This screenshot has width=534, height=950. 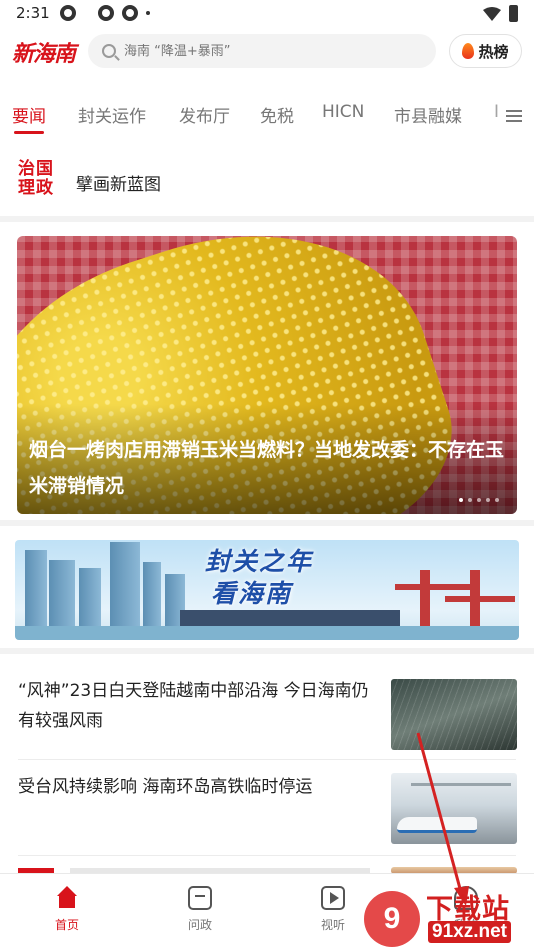 What do you see at coordinates (193, 706) in the screenshot?
I see `news-title: “风神”23日白天登陆越南中部沿海 今日海南仍有较强风雨` at bounding box center [193, 706].